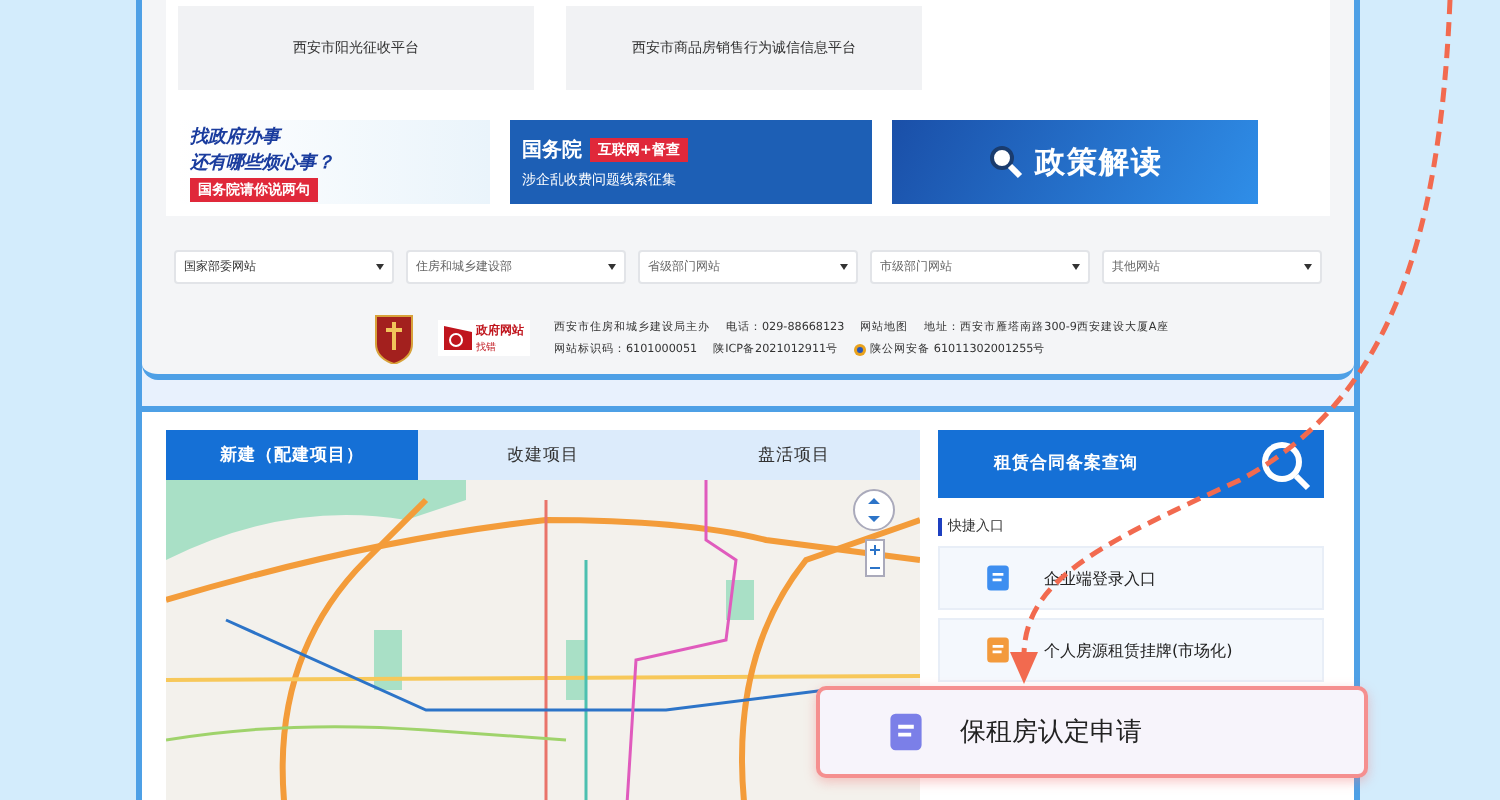  I want to click on police-emblem-icon, so click(860, 349).